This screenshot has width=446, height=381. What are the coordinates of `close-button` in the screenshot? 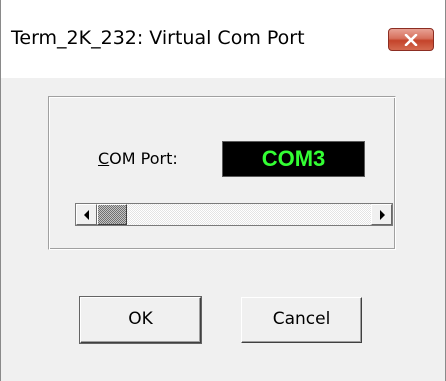 It's located at (411, 39).